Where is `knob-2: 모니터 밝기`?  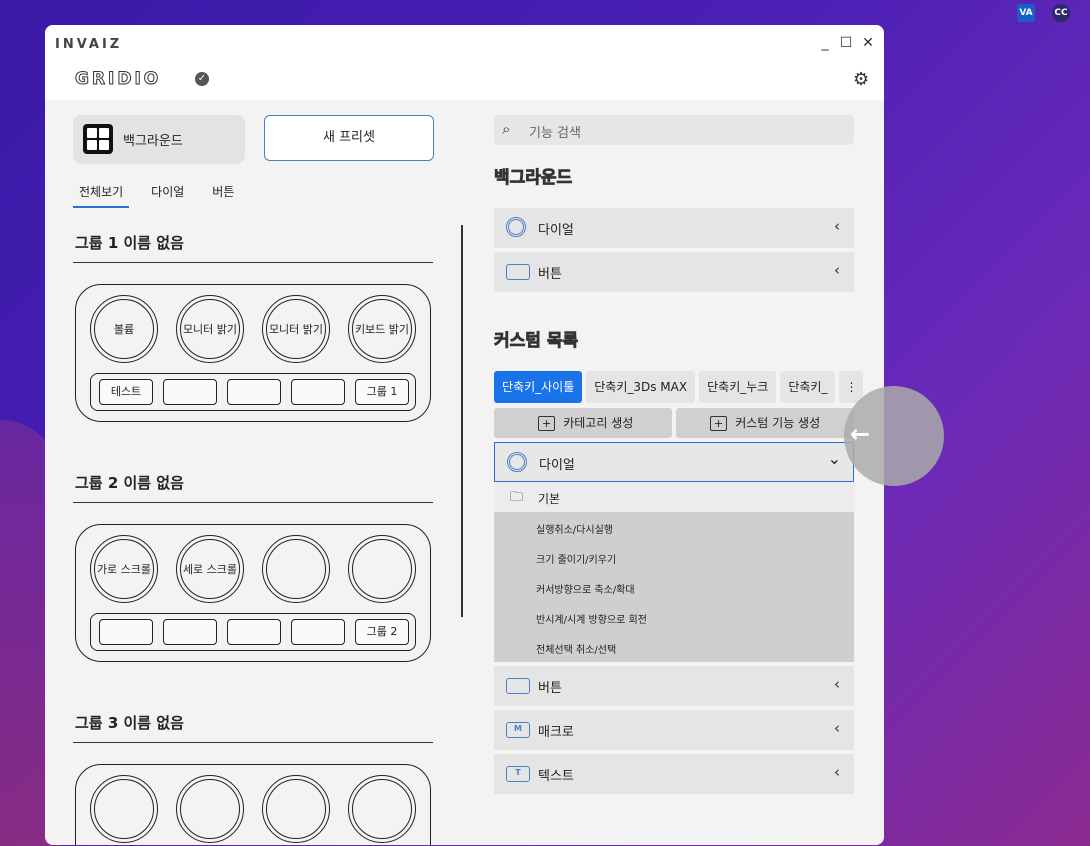 knob-2: 모니터 밝기 is located at coordinates (210, 329).